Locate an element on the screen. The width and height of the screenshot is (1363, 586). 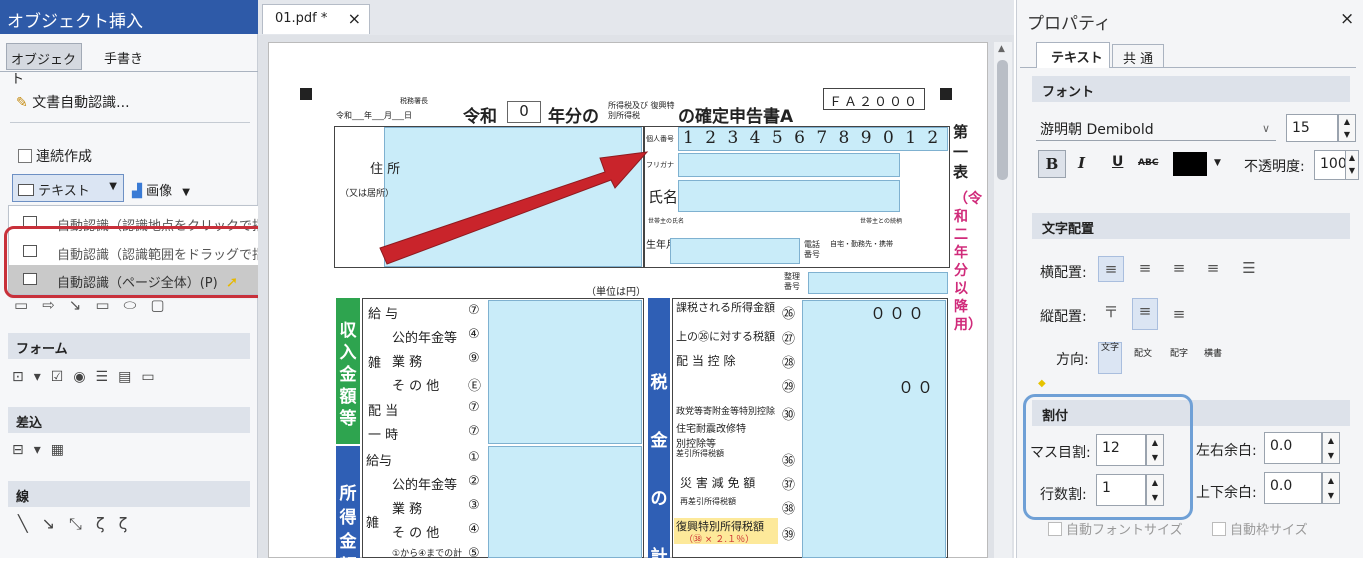
auto-font-size-checkbox: 自動フォントサイズ is located at coordinates (1115, 528).